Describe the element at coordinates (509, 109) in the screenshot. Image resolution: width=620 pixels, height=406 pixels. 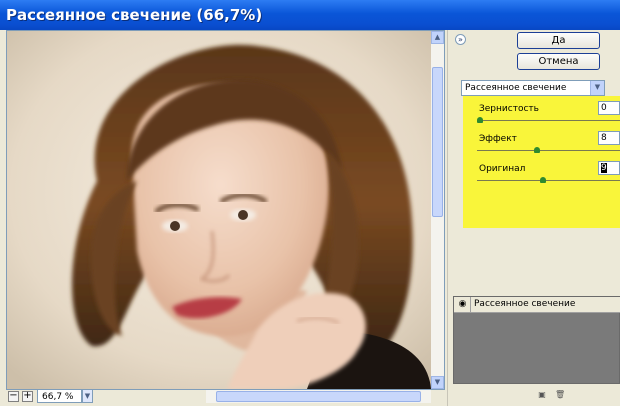
I see `graininess-label: Зернистость` at that location.